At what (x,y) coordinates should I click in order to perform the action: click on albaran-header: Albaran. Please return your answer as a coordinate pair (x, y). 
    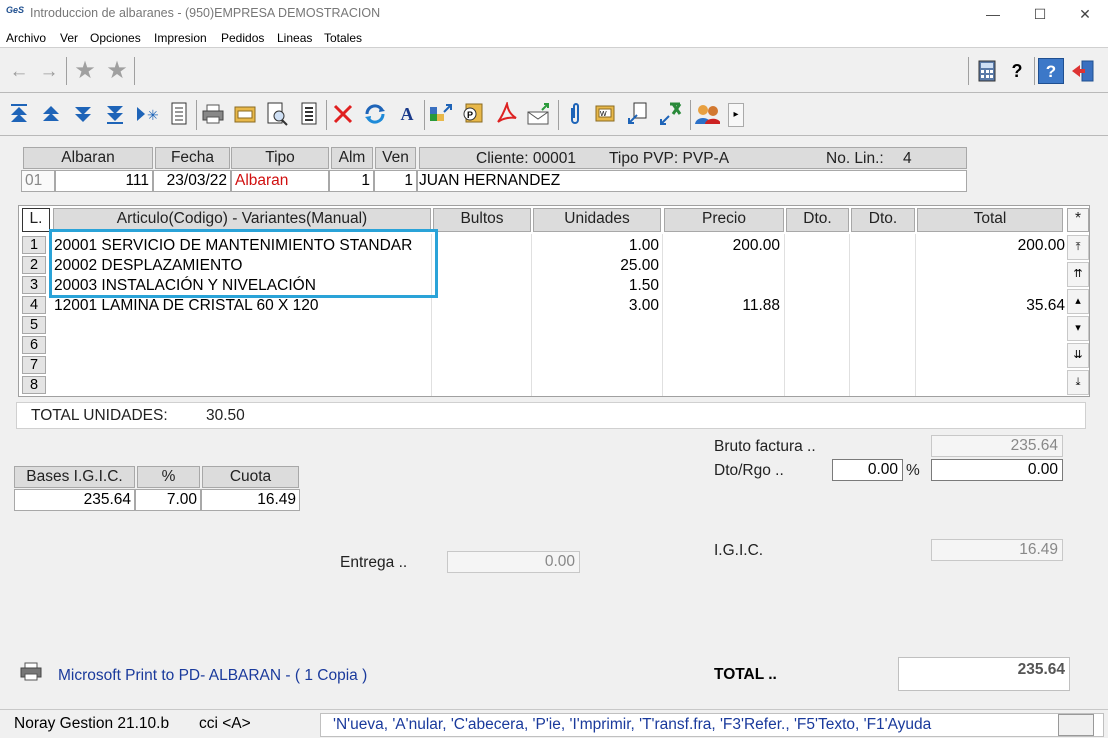
    Looking at the image, I should click on (88, 158).